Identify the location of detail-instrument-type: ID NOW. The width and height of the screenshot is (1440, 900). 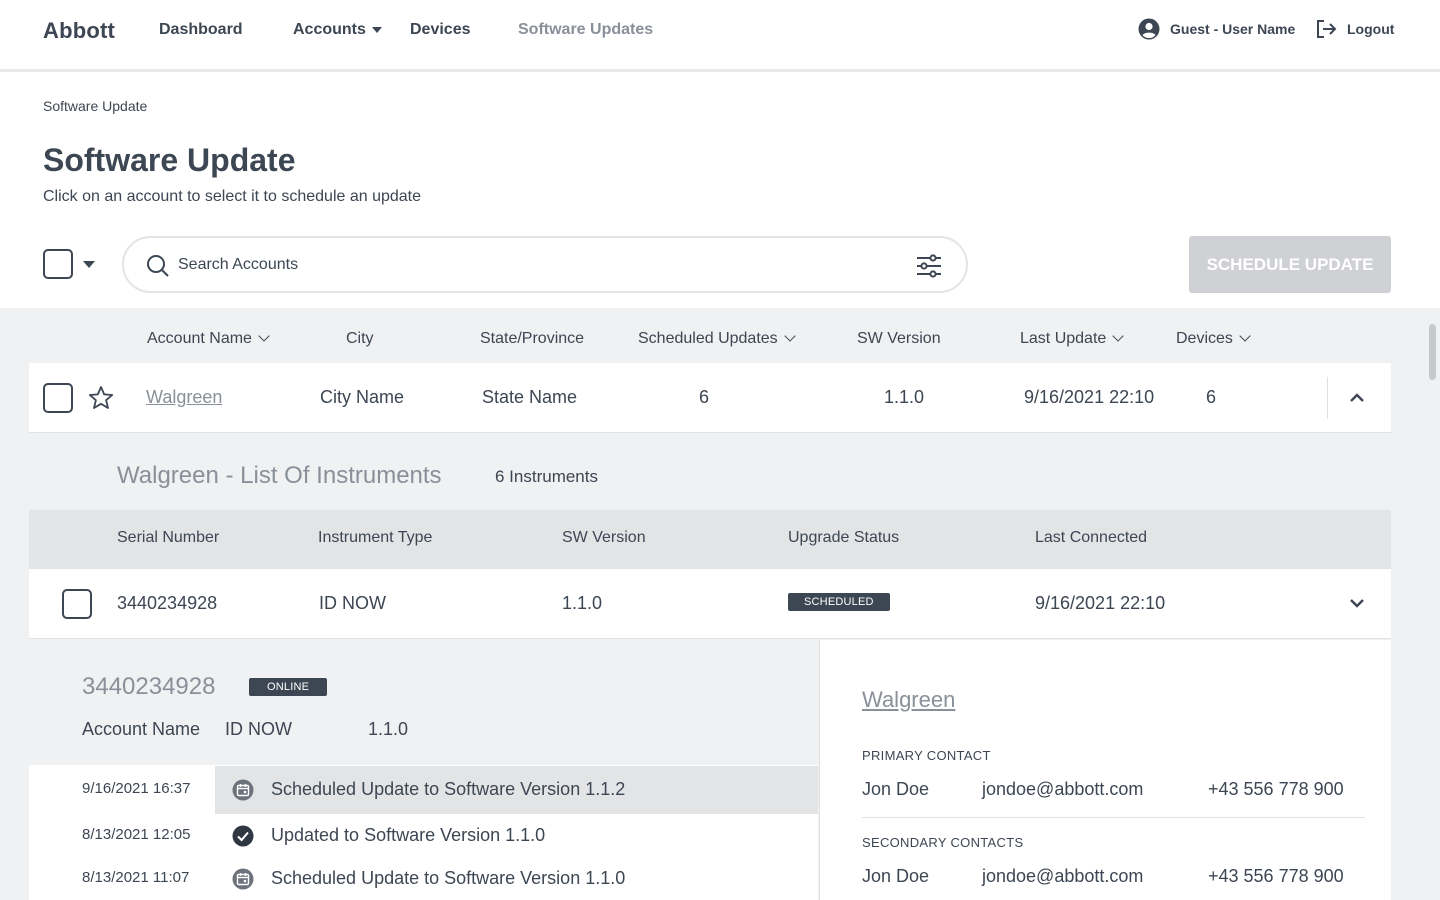
(258, 729).